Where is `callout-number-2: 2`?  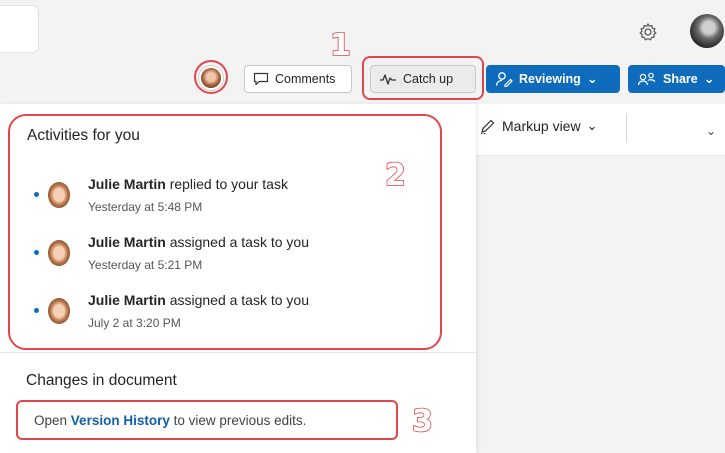 callout-number-2: 2 is located at coordinates (395, 175).